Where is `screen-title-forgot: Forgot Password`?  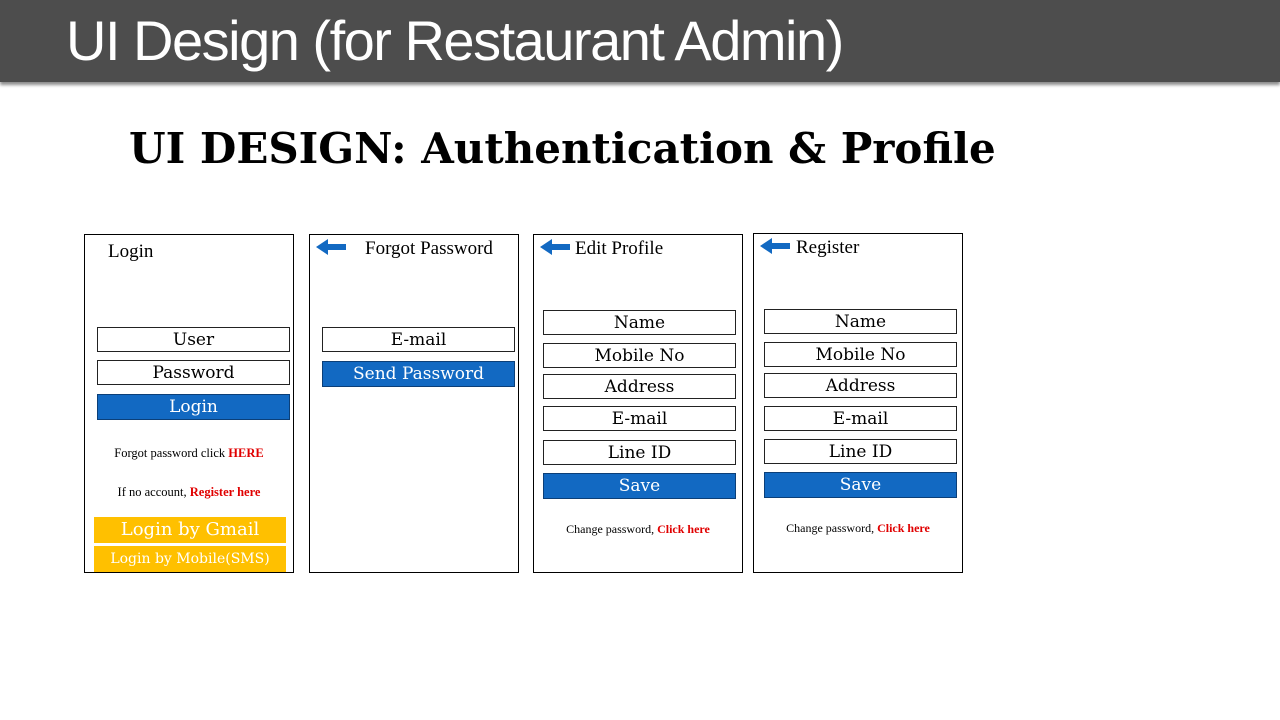
screen-title-forgot: Forgot Password is located at coordinates (429, 248).